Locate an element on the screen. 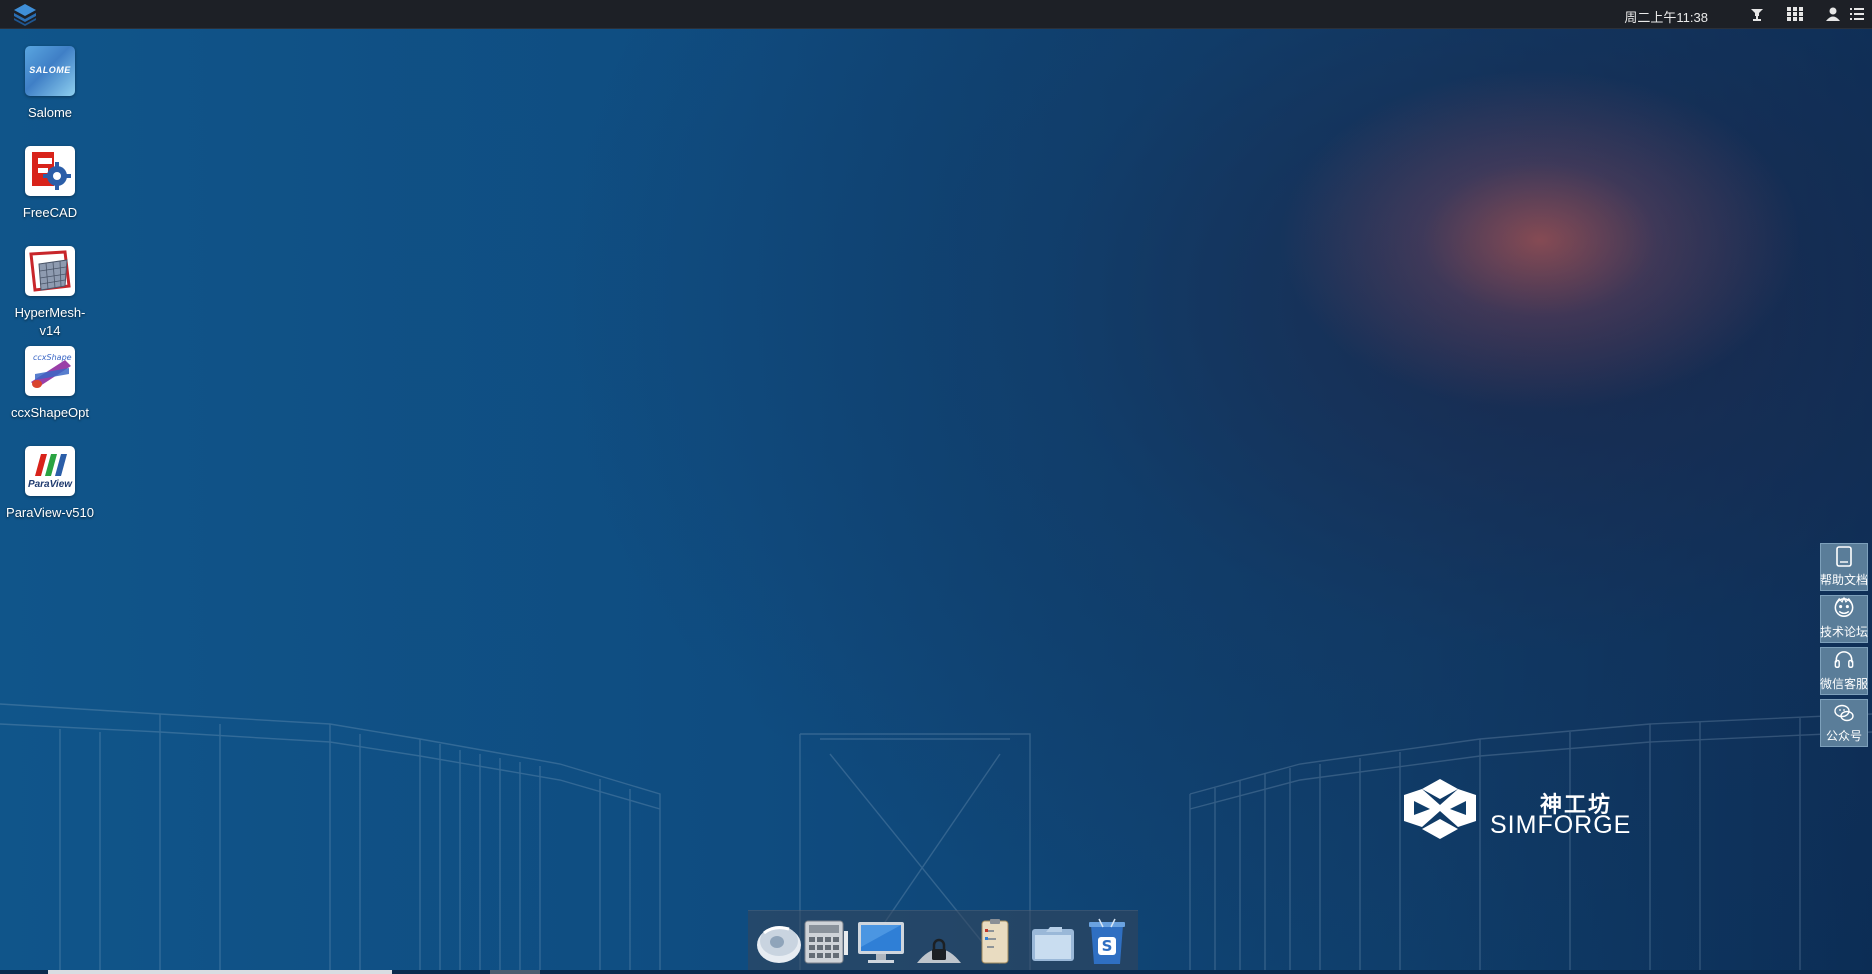 The width and height of the screenshot is (1872, 974). apps-grid-icon is located at coordinates (1795, 14).